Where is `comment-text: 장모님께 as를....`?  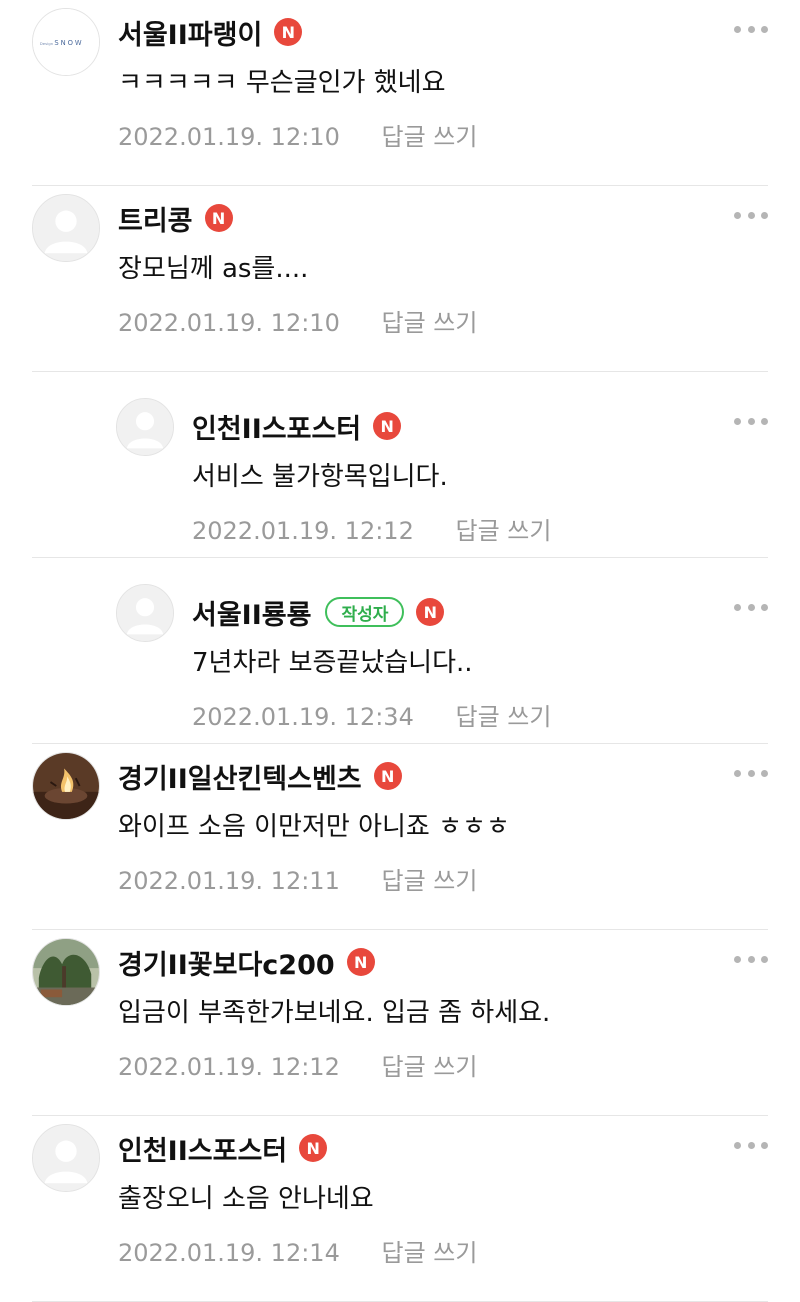
comment-text: 장모님께 as를.... is located at coordinates (213, 269).